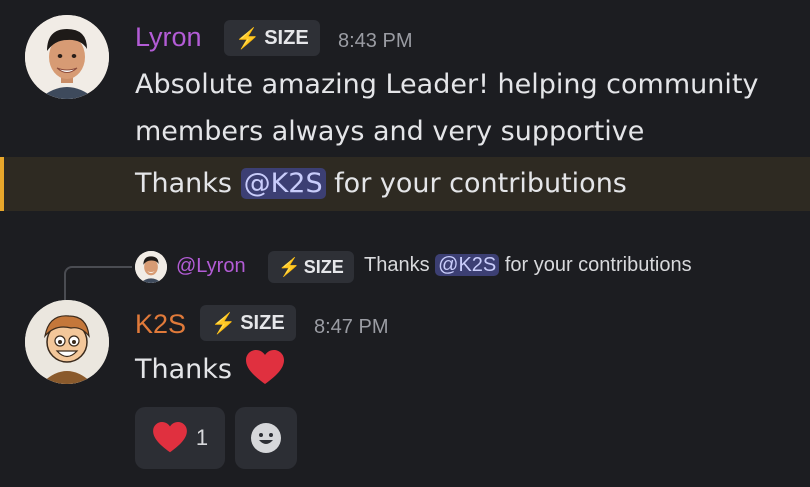  I want to click on author-name: K2S, so click(160, 324).